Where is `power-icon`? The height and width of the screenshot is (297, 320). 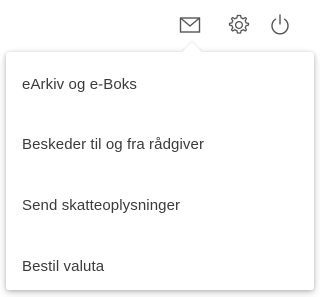
power-icon is located at coordinates (280, 25).